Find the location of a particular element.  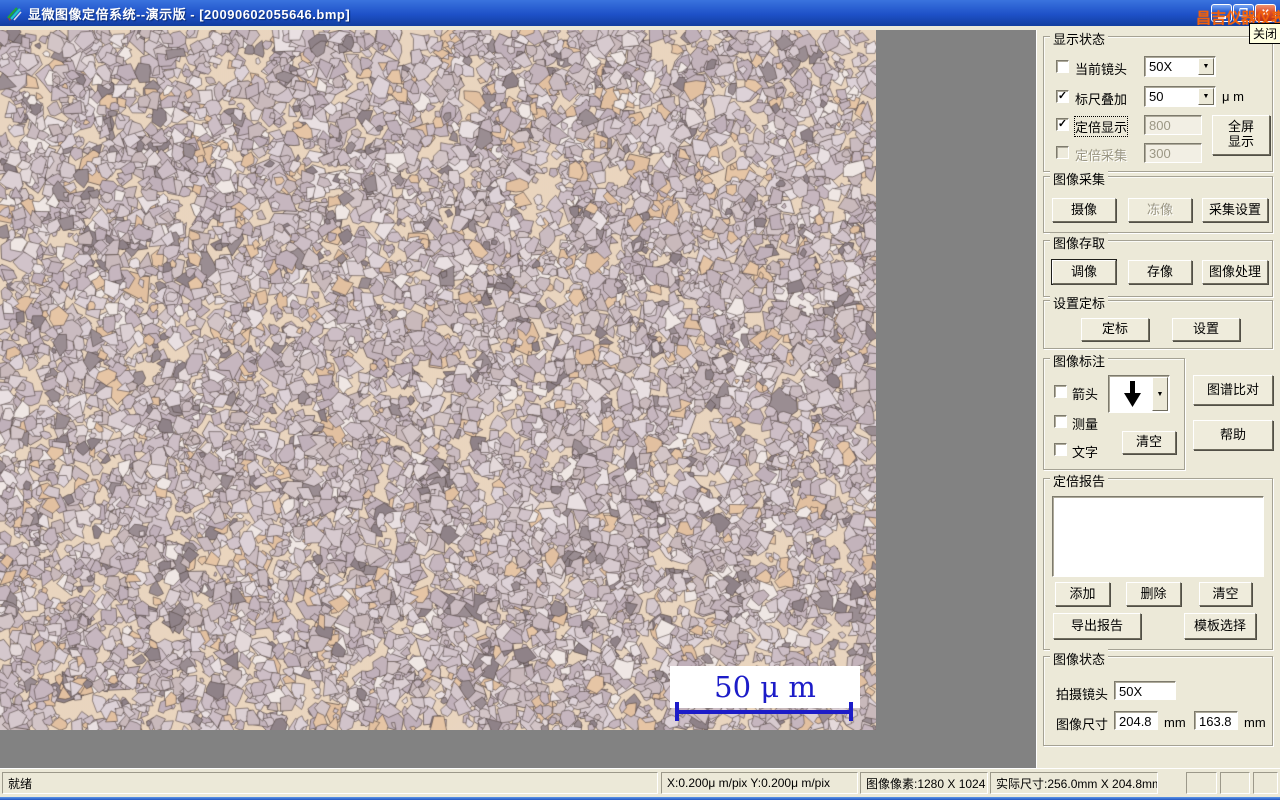

scale-unit-label: μ m is located at coordinates (1233, 96).